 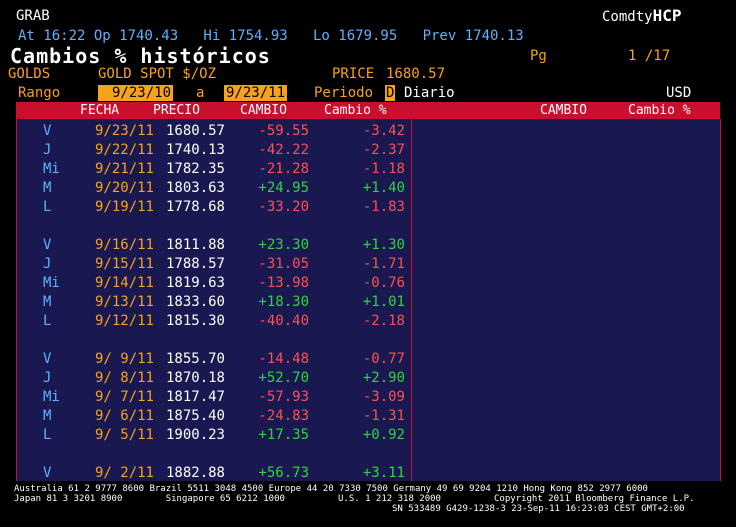 I want to click on column-header-cambio-pct: Cambio %, so click(x=355, y=110).